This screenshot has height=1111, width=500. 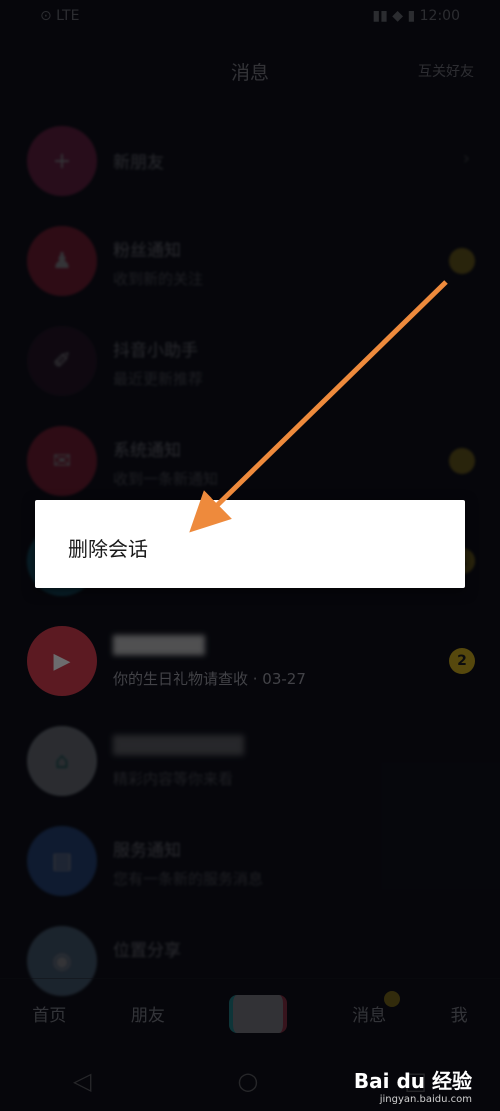 What do you see at coordinates (425, 1099) in the screenshot?
I see `watermark-url: jingyan.baidu.com` at bounding box center [425, 1099].